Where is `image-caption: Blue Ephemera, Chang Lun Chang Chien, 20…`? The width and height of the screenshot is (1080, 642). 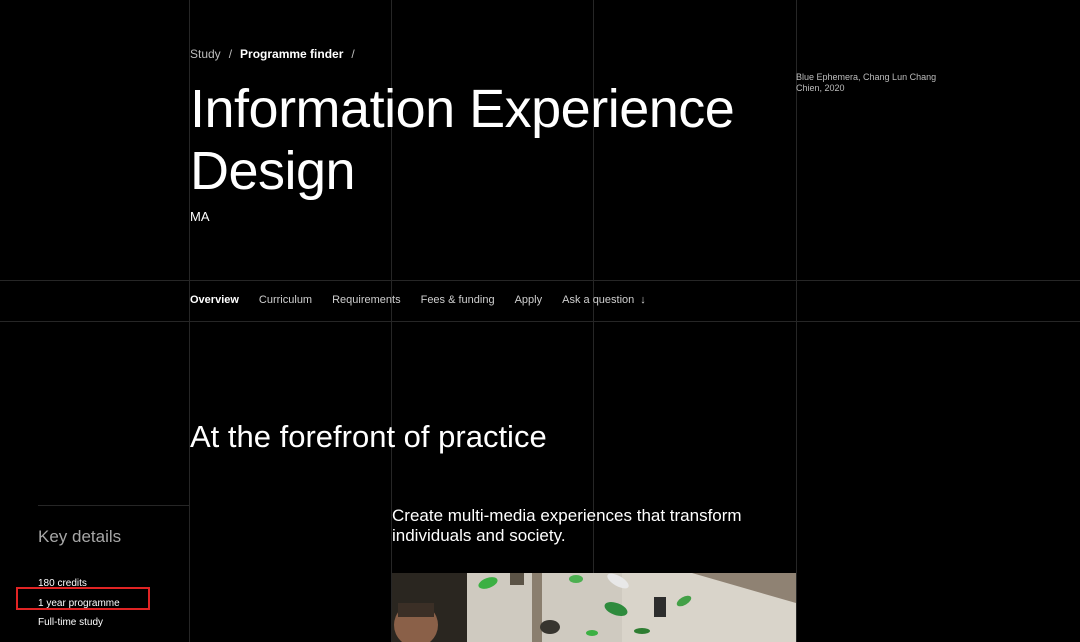 image-caption: Blue Ephemera, Chang Lun Chang Chien, 20… is located at coordinates (866, 82).